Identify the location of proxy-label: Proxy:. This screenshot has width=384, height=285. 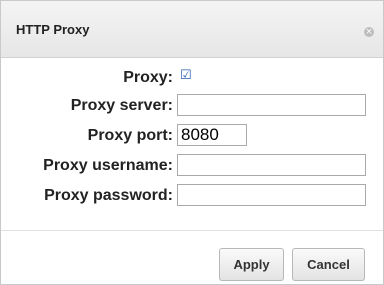
(148, 77).